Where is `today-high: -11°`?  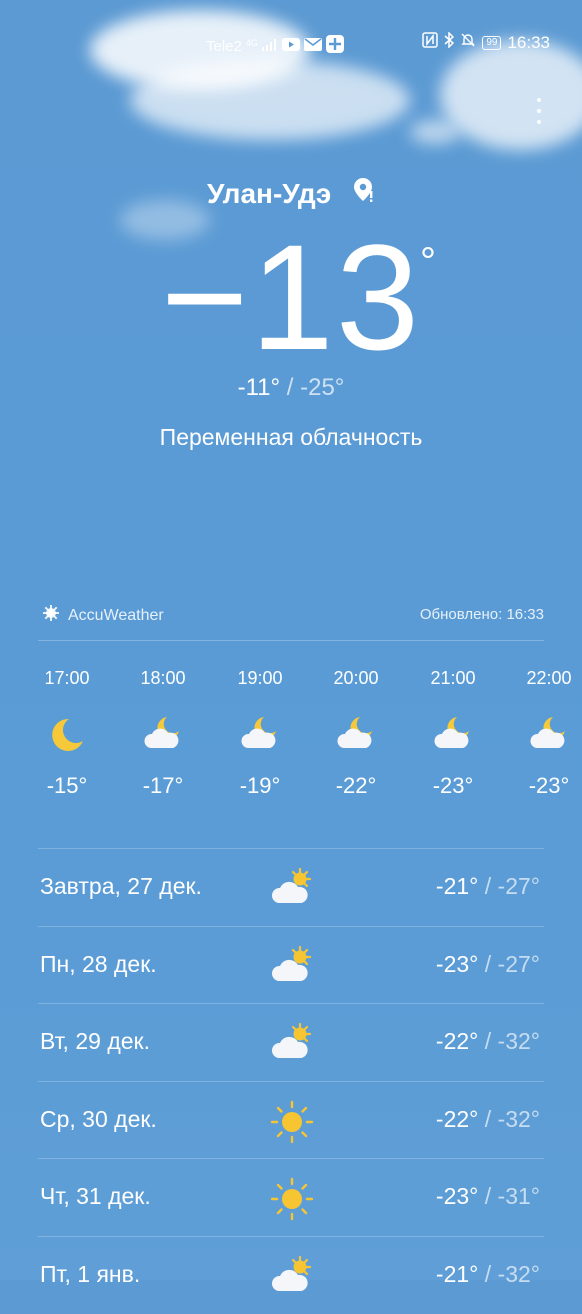
today-high: -11° is located at coordinates (259, 387).